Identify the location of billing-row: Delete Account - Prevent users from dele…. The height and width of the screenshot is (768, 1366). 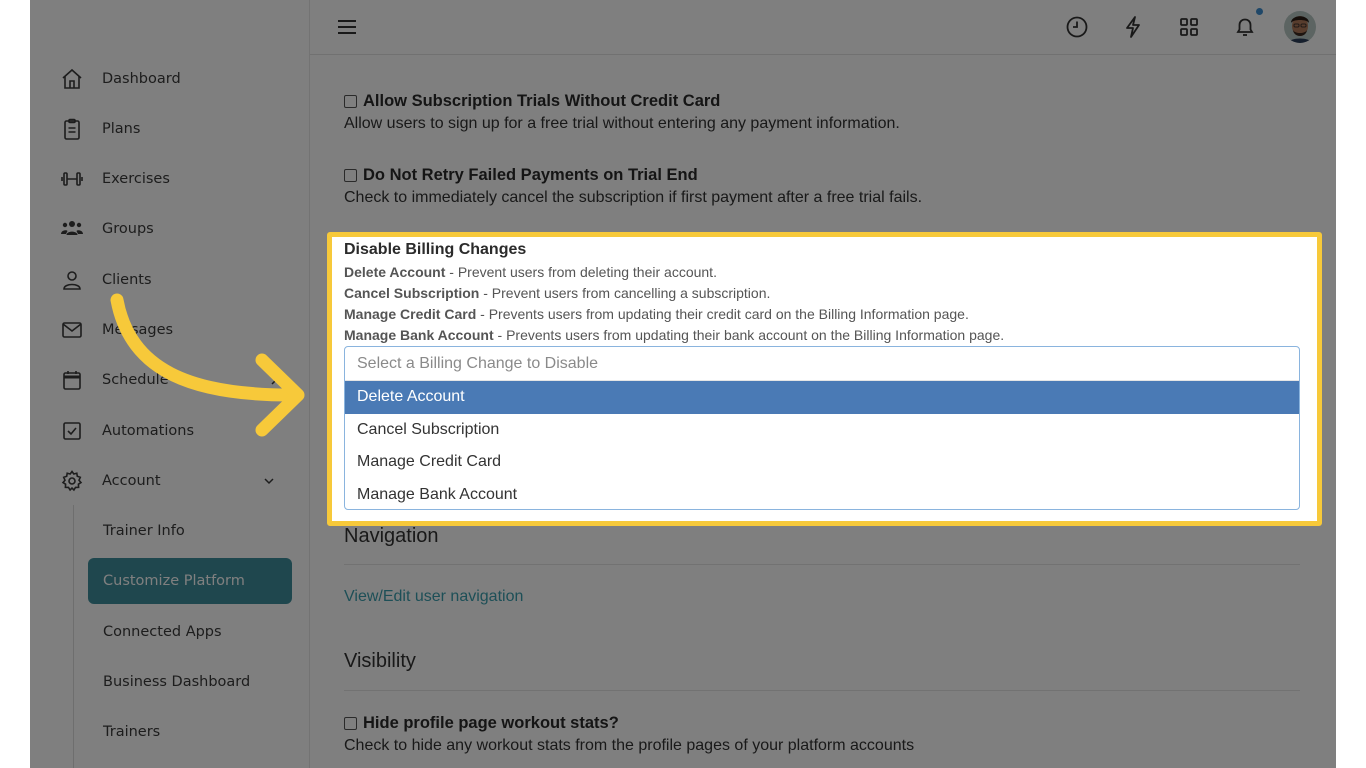
(530, 272).